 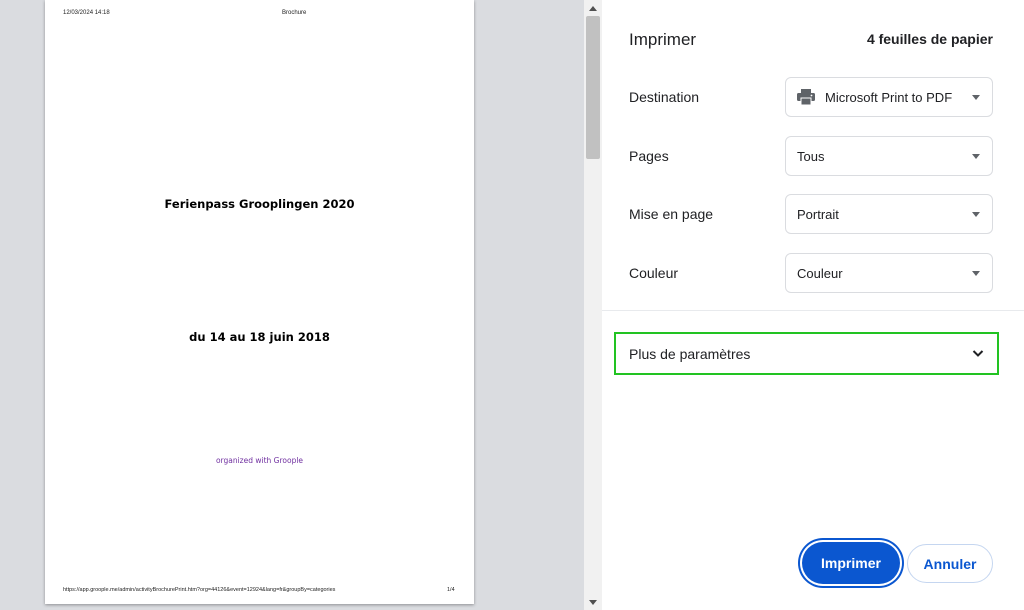 What do you see at coordinates (664, 97) in the screenshot?
I see `destination-label: Destination` at bounding box center [664, 97].